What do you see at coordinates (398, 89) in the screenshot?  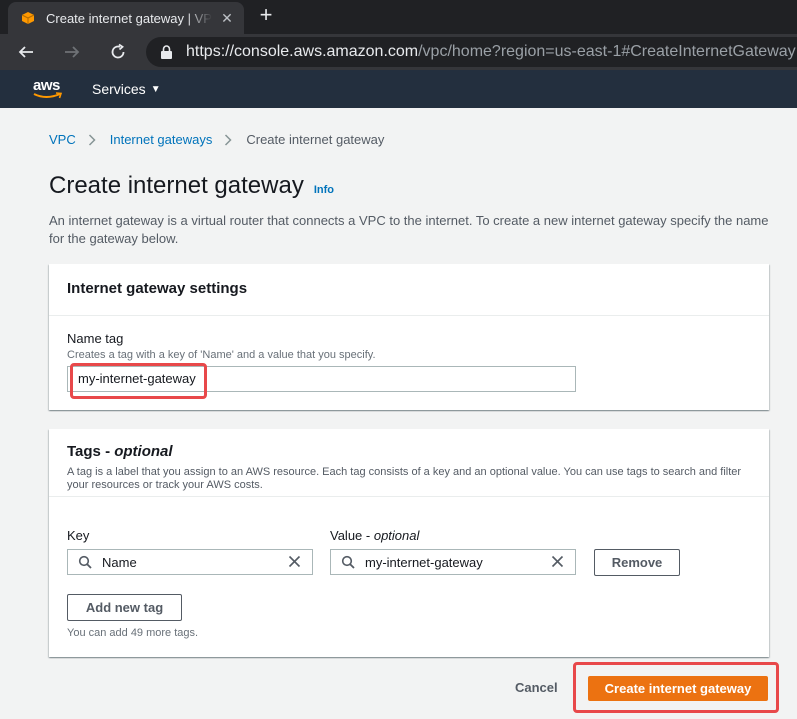 I see `aws-top-nav: aws Services ▼` at bounding box center [398, 89].